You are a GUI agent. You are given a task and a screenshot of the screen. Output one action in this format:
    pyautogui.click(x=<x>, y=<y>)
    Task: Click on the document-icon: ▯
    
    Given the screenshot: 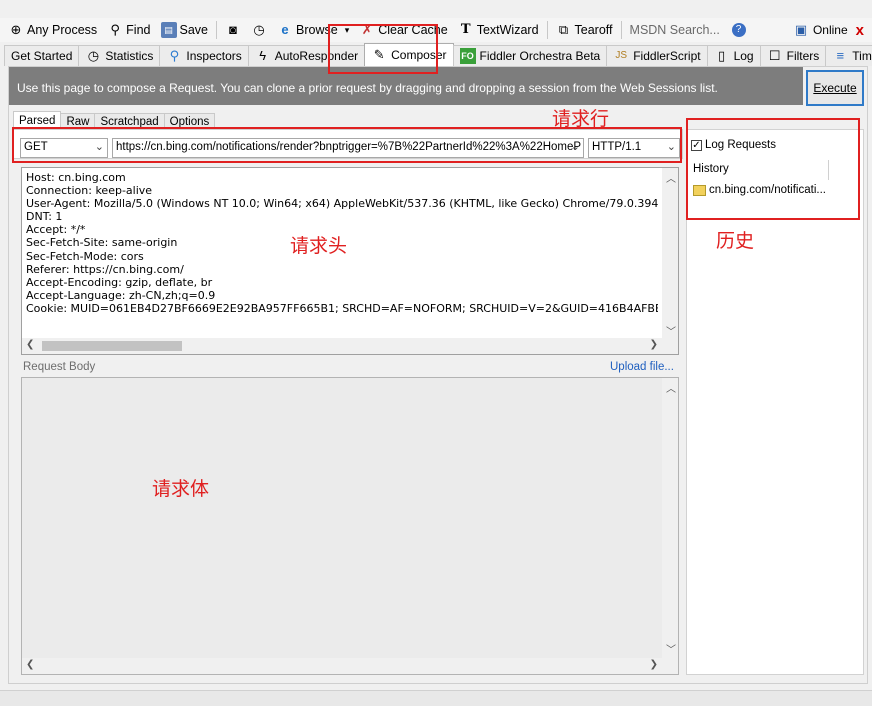 What is the action you would take?
    pyautogui.click(x=722, y=55)
    